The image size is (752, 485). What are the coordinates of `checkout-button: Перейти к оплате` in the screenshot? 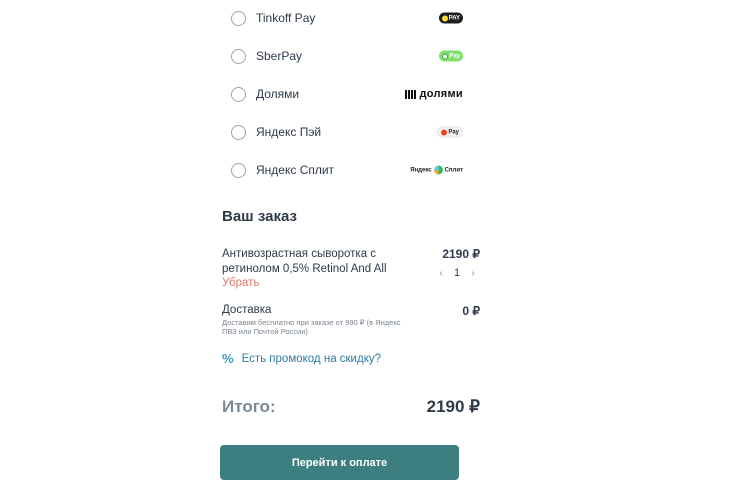 It's located at (339, 462).